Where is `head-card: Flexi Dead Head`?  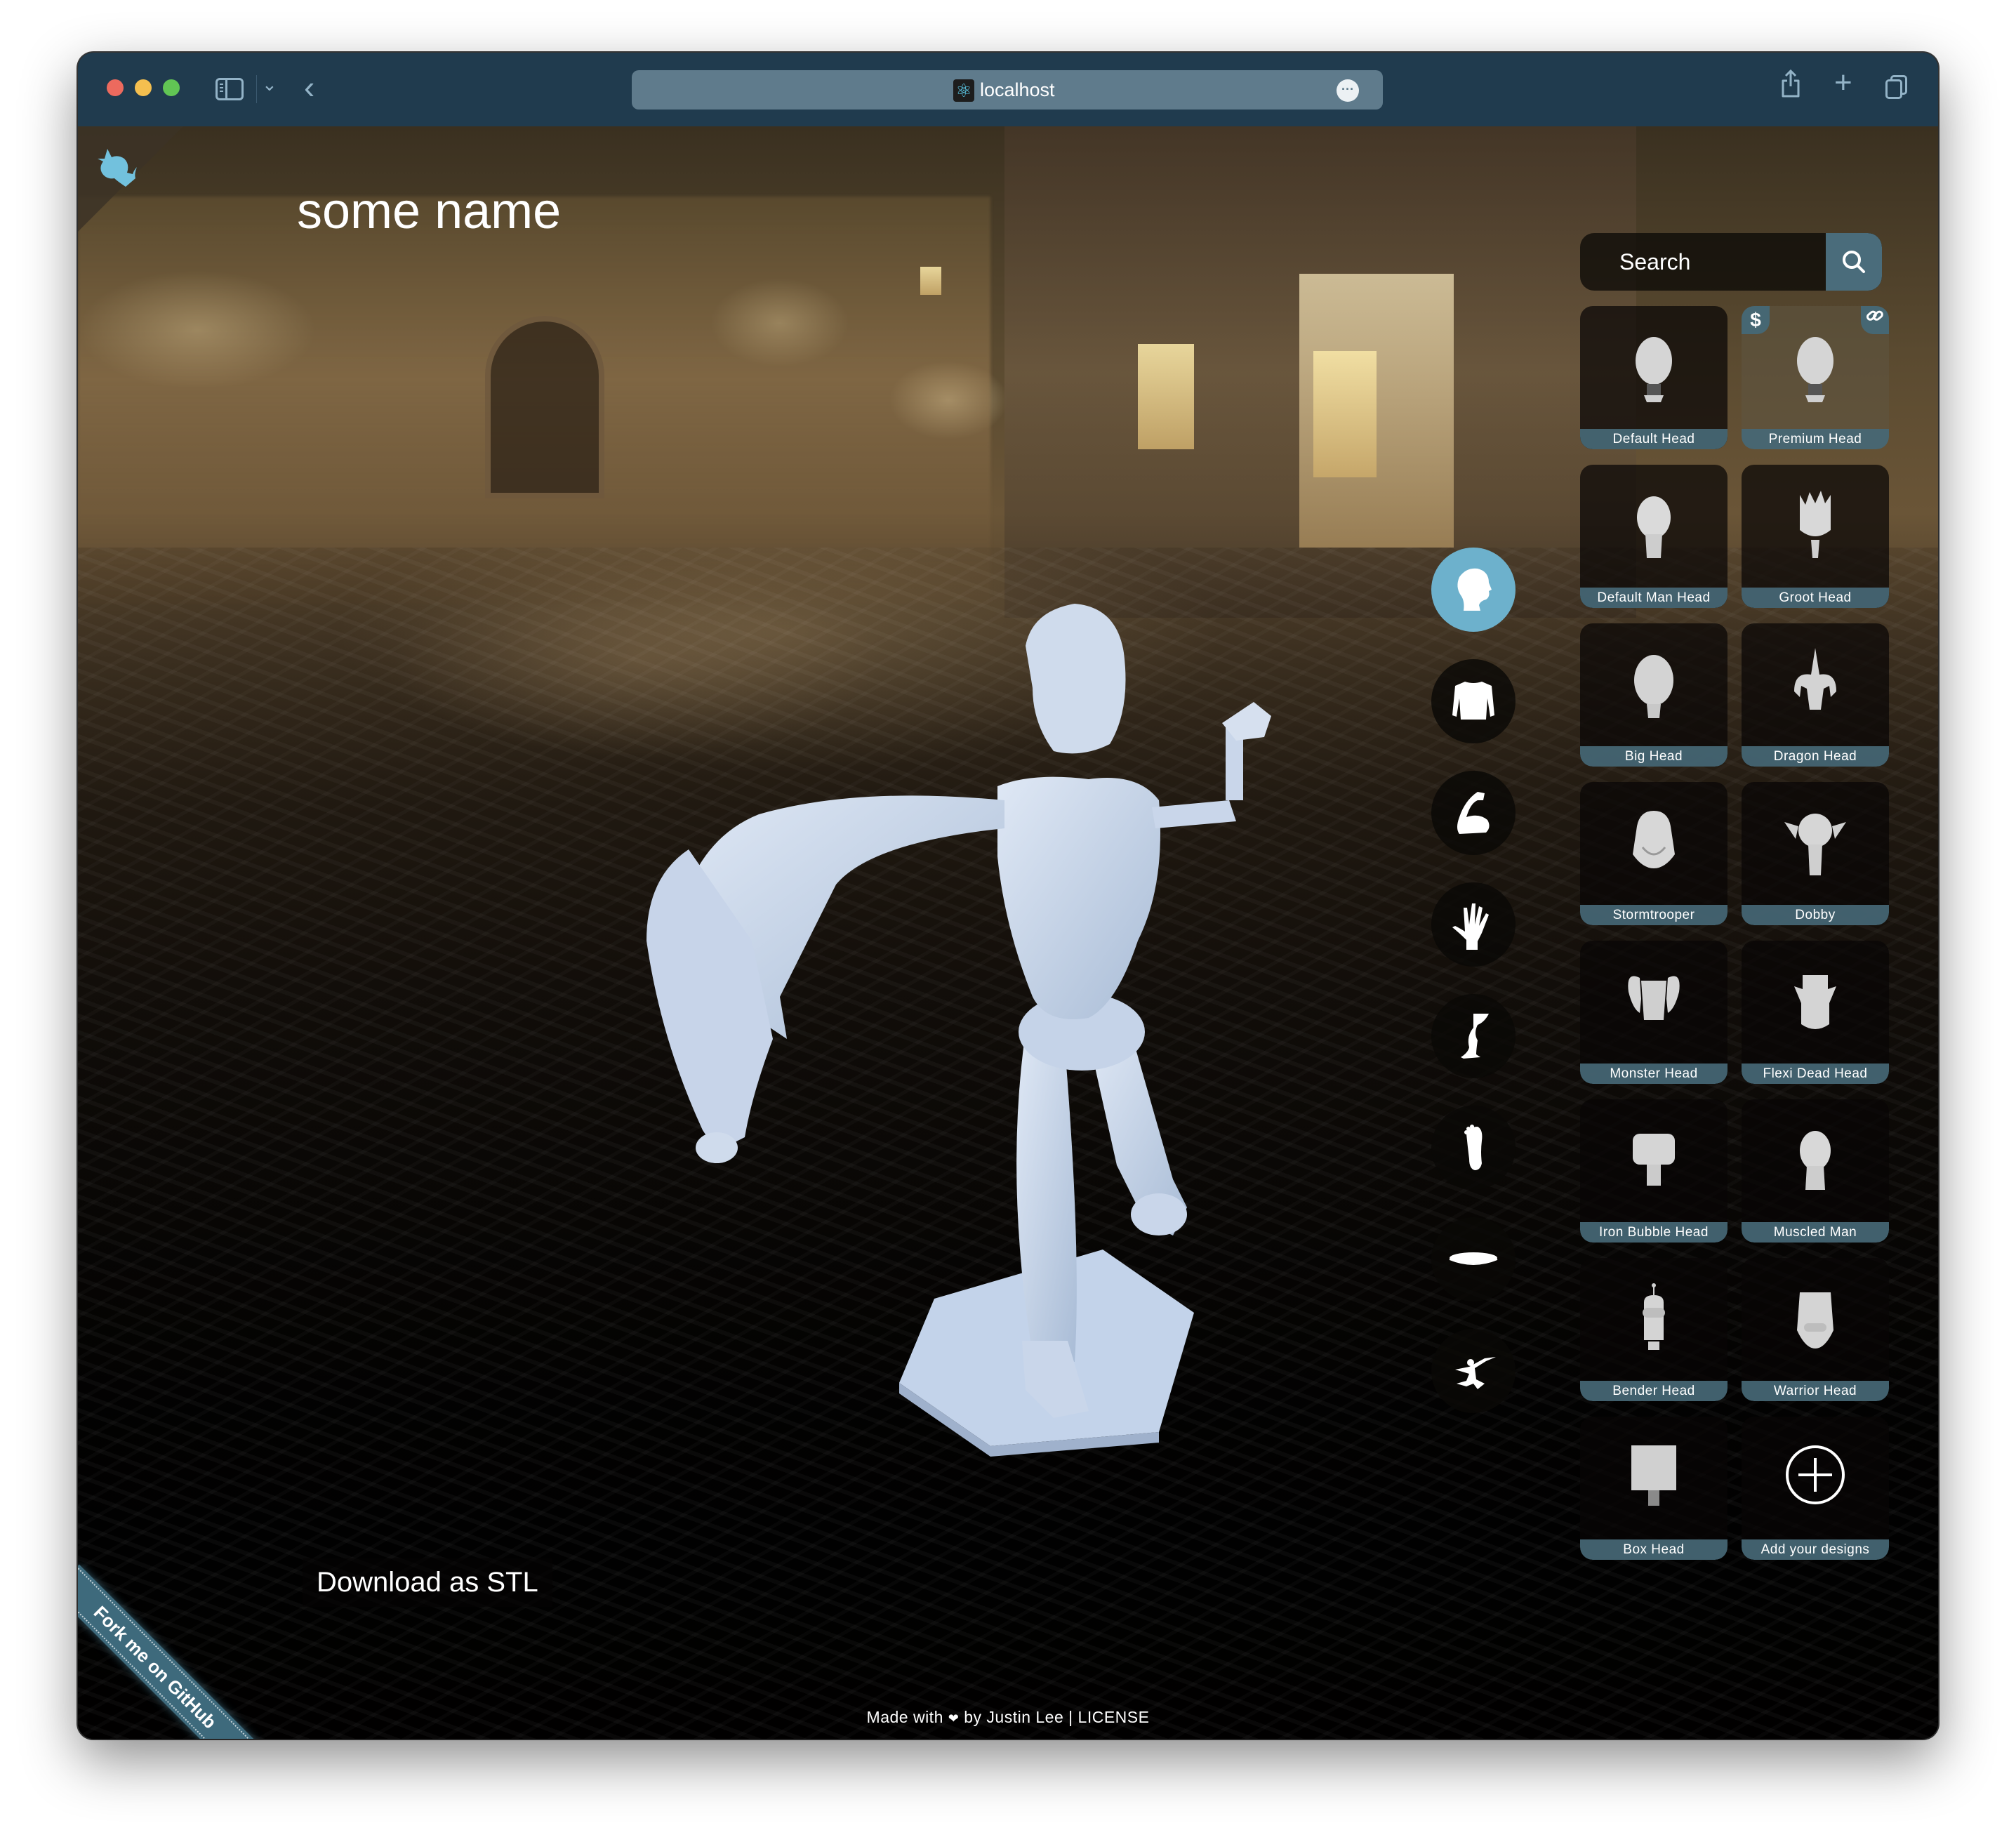
head-card: Flexi Dead Head is located at coordinates (1815, 1013).